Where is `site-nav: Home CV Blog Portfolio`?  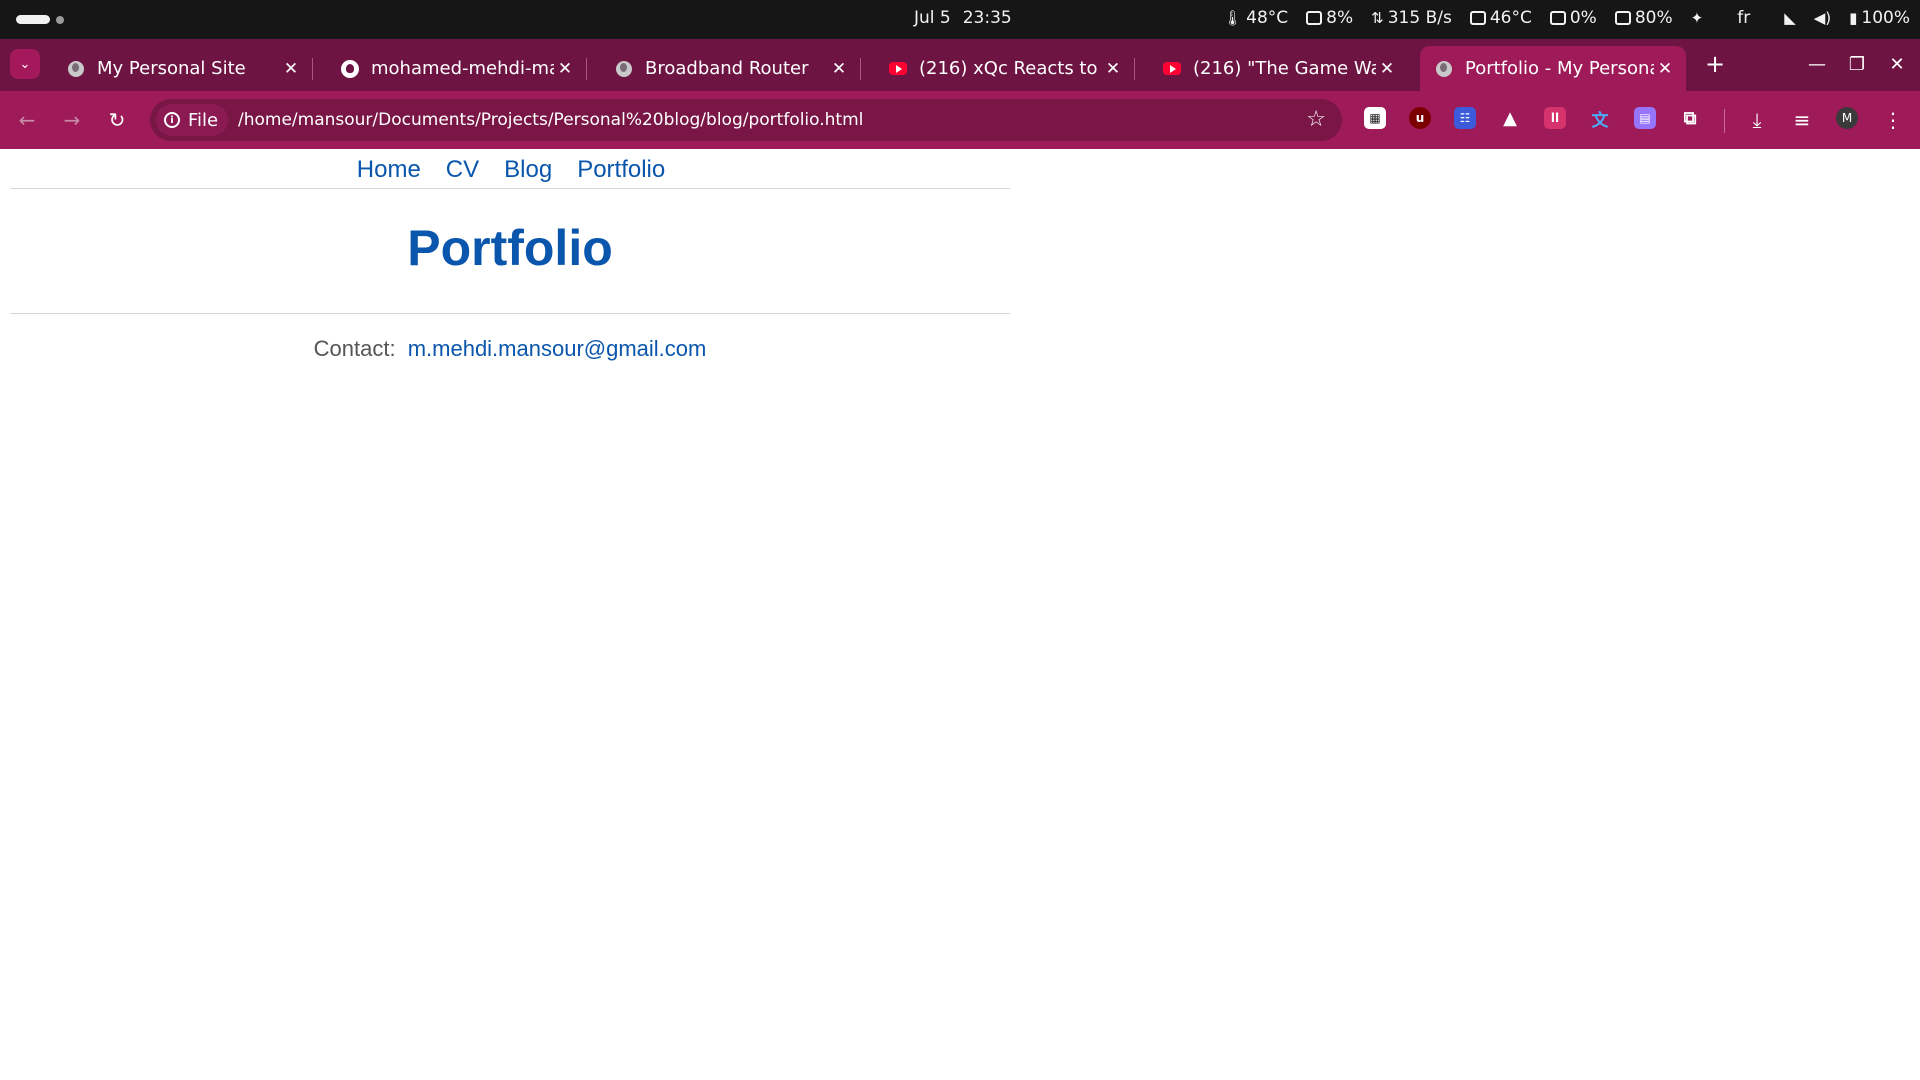
site-nav: Home CV Blog Portfolio is located at coordinates (510, 169).